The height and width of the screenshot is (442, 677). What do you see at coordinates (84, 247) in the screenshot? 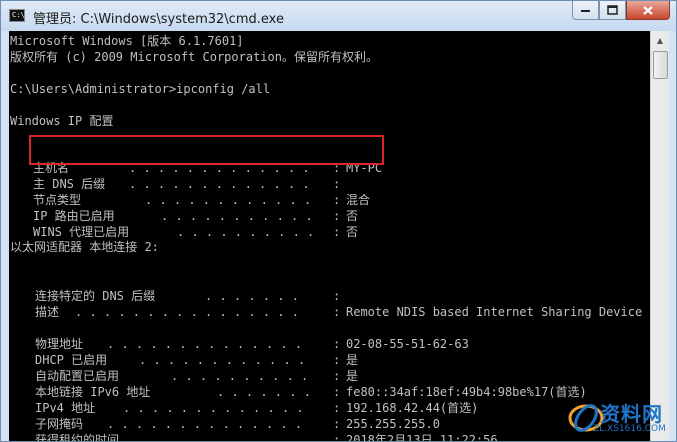
I see `adapter-heading: 以太网适配器 本地连接 2:` at bounding box center [84, 247].